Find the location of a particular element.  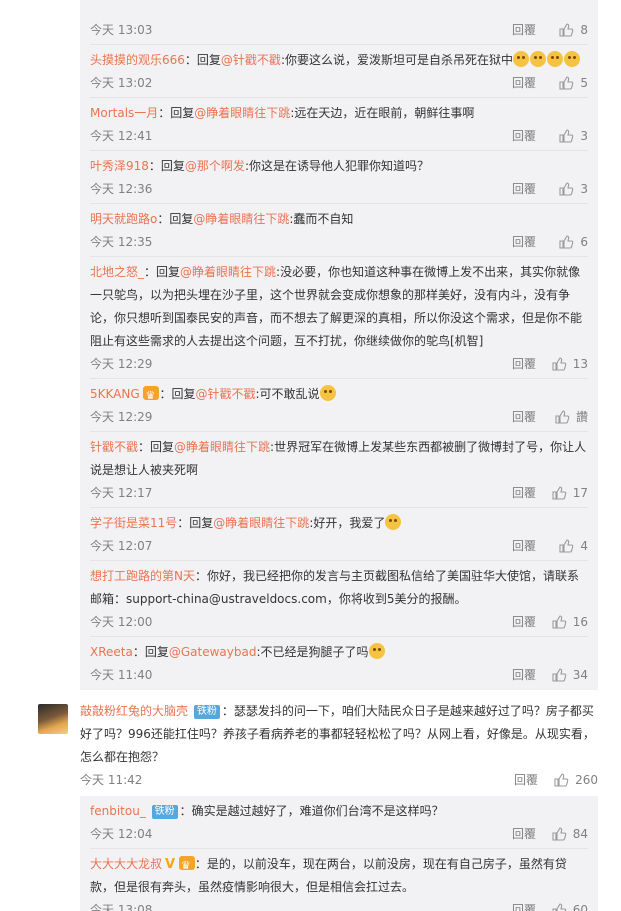

reply-text: 叶秀泽918：回复@那个啊发:你这是在诱导他人犯罪你知道吗？ is located at coordinates (339, 166).